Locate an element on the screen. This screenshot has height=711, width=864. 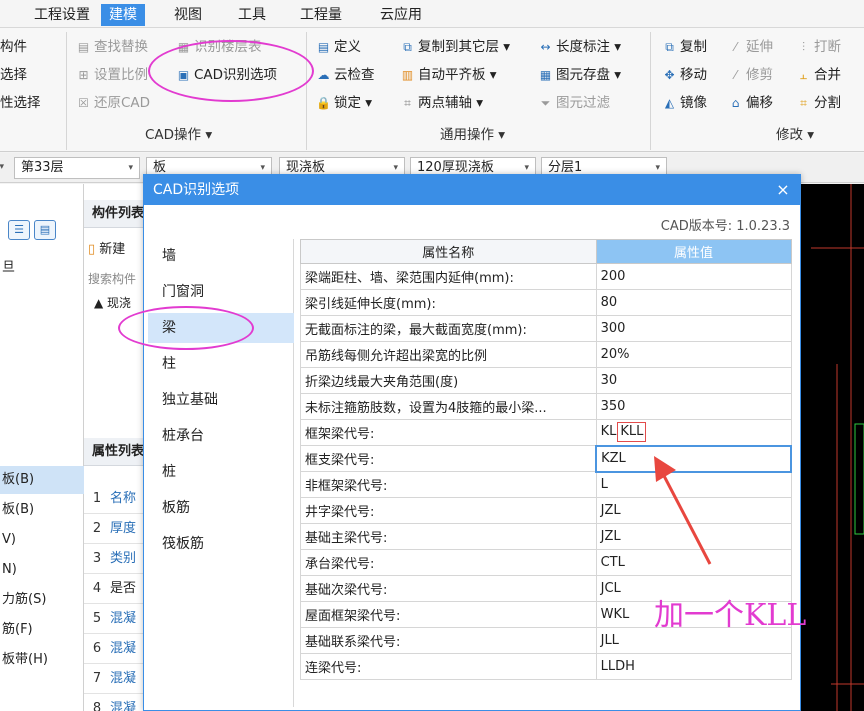
cad-drawing is located at coordinates (837, 447).